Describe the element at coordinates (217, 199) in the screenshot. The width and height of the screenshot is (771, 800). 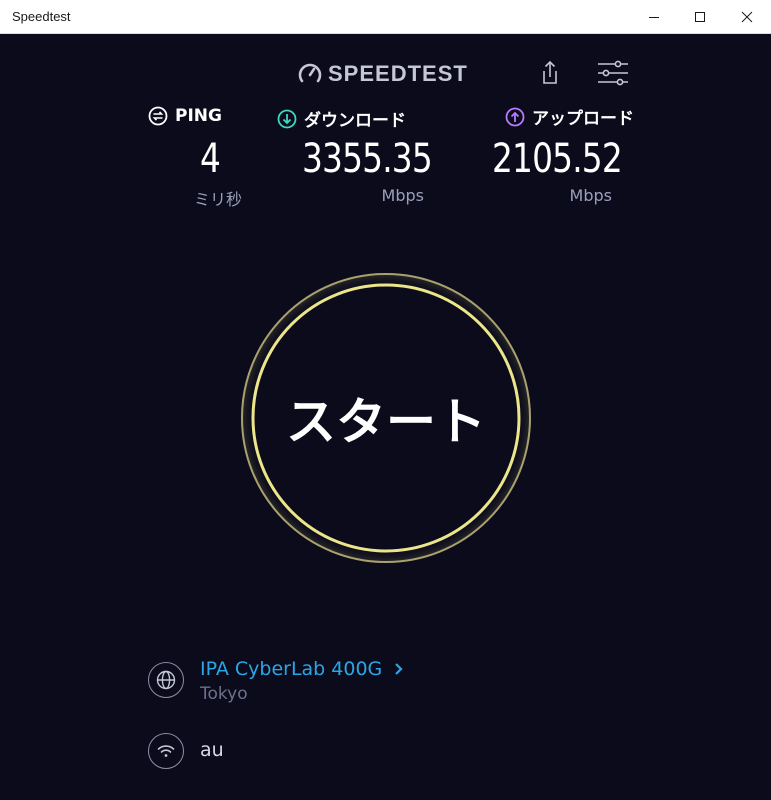
I see `ping-unit: ミリ秒` at that location.